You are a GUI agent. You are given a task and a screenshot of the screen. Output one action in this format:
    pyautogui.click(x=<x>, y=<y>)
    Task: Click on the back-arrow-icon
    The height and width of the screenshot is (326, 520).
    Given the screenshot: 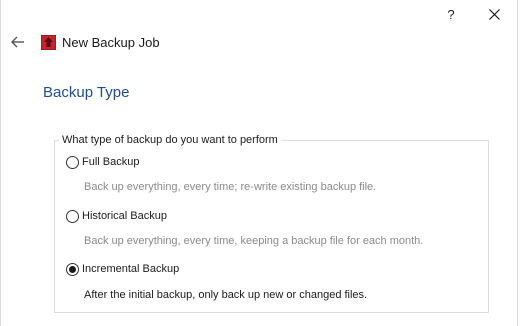 What is the action you would take?
    pyautogui.click(x=17, y=42)
    